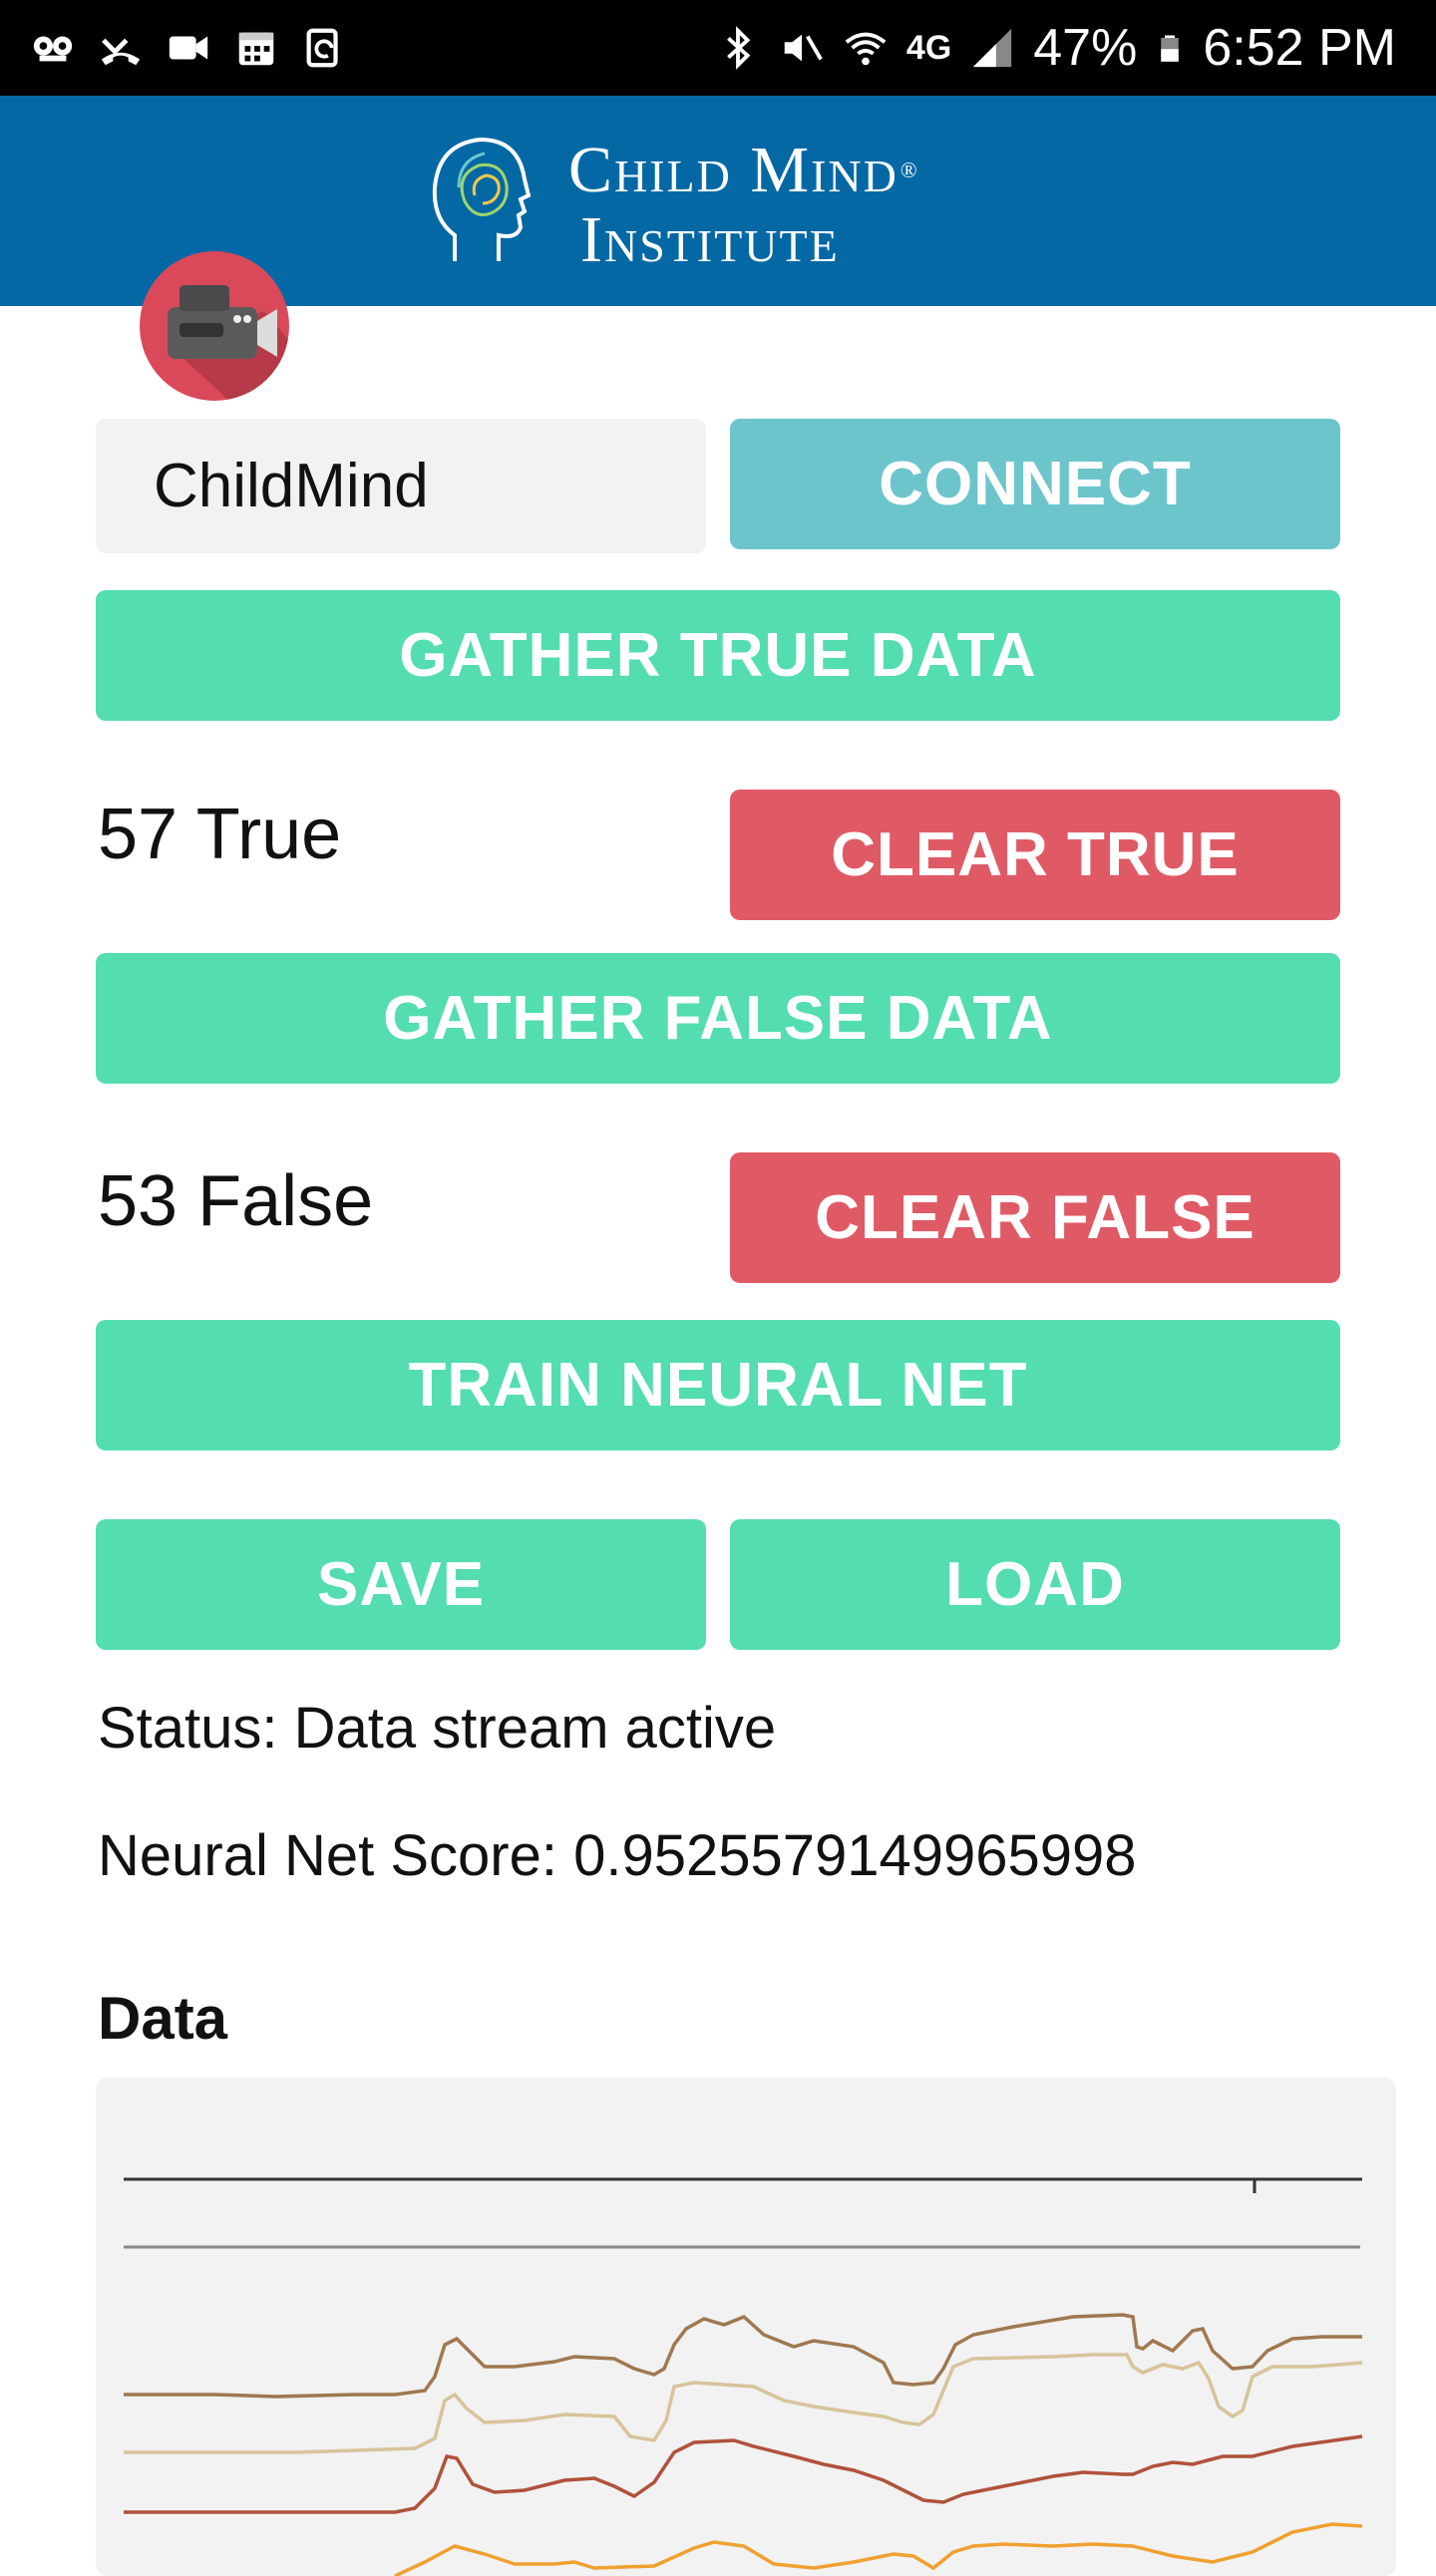 This screenshot has width=1436, height=2576. What do you see at coordinates (718, 1018) in the screenshot?
I see `gather-false-data-button: GATHER FALSE DATA` at bounding box center [718, 1018].